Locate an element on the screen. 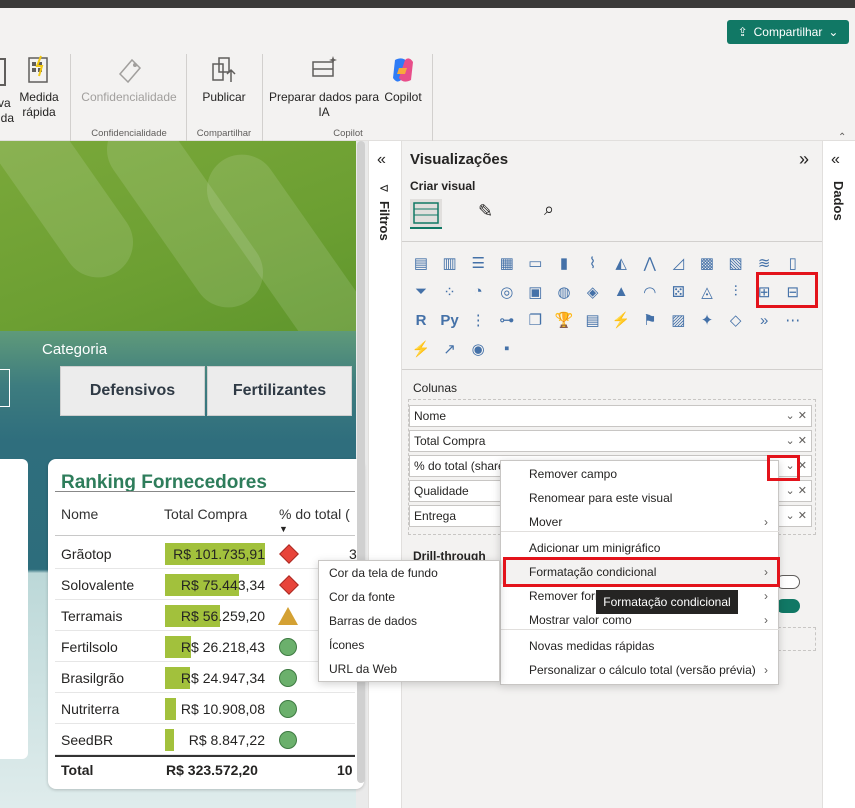 The image size is (855, 808). share-button: ⇪ Compartilhar ⌄ is located at coordinates (788, 32).